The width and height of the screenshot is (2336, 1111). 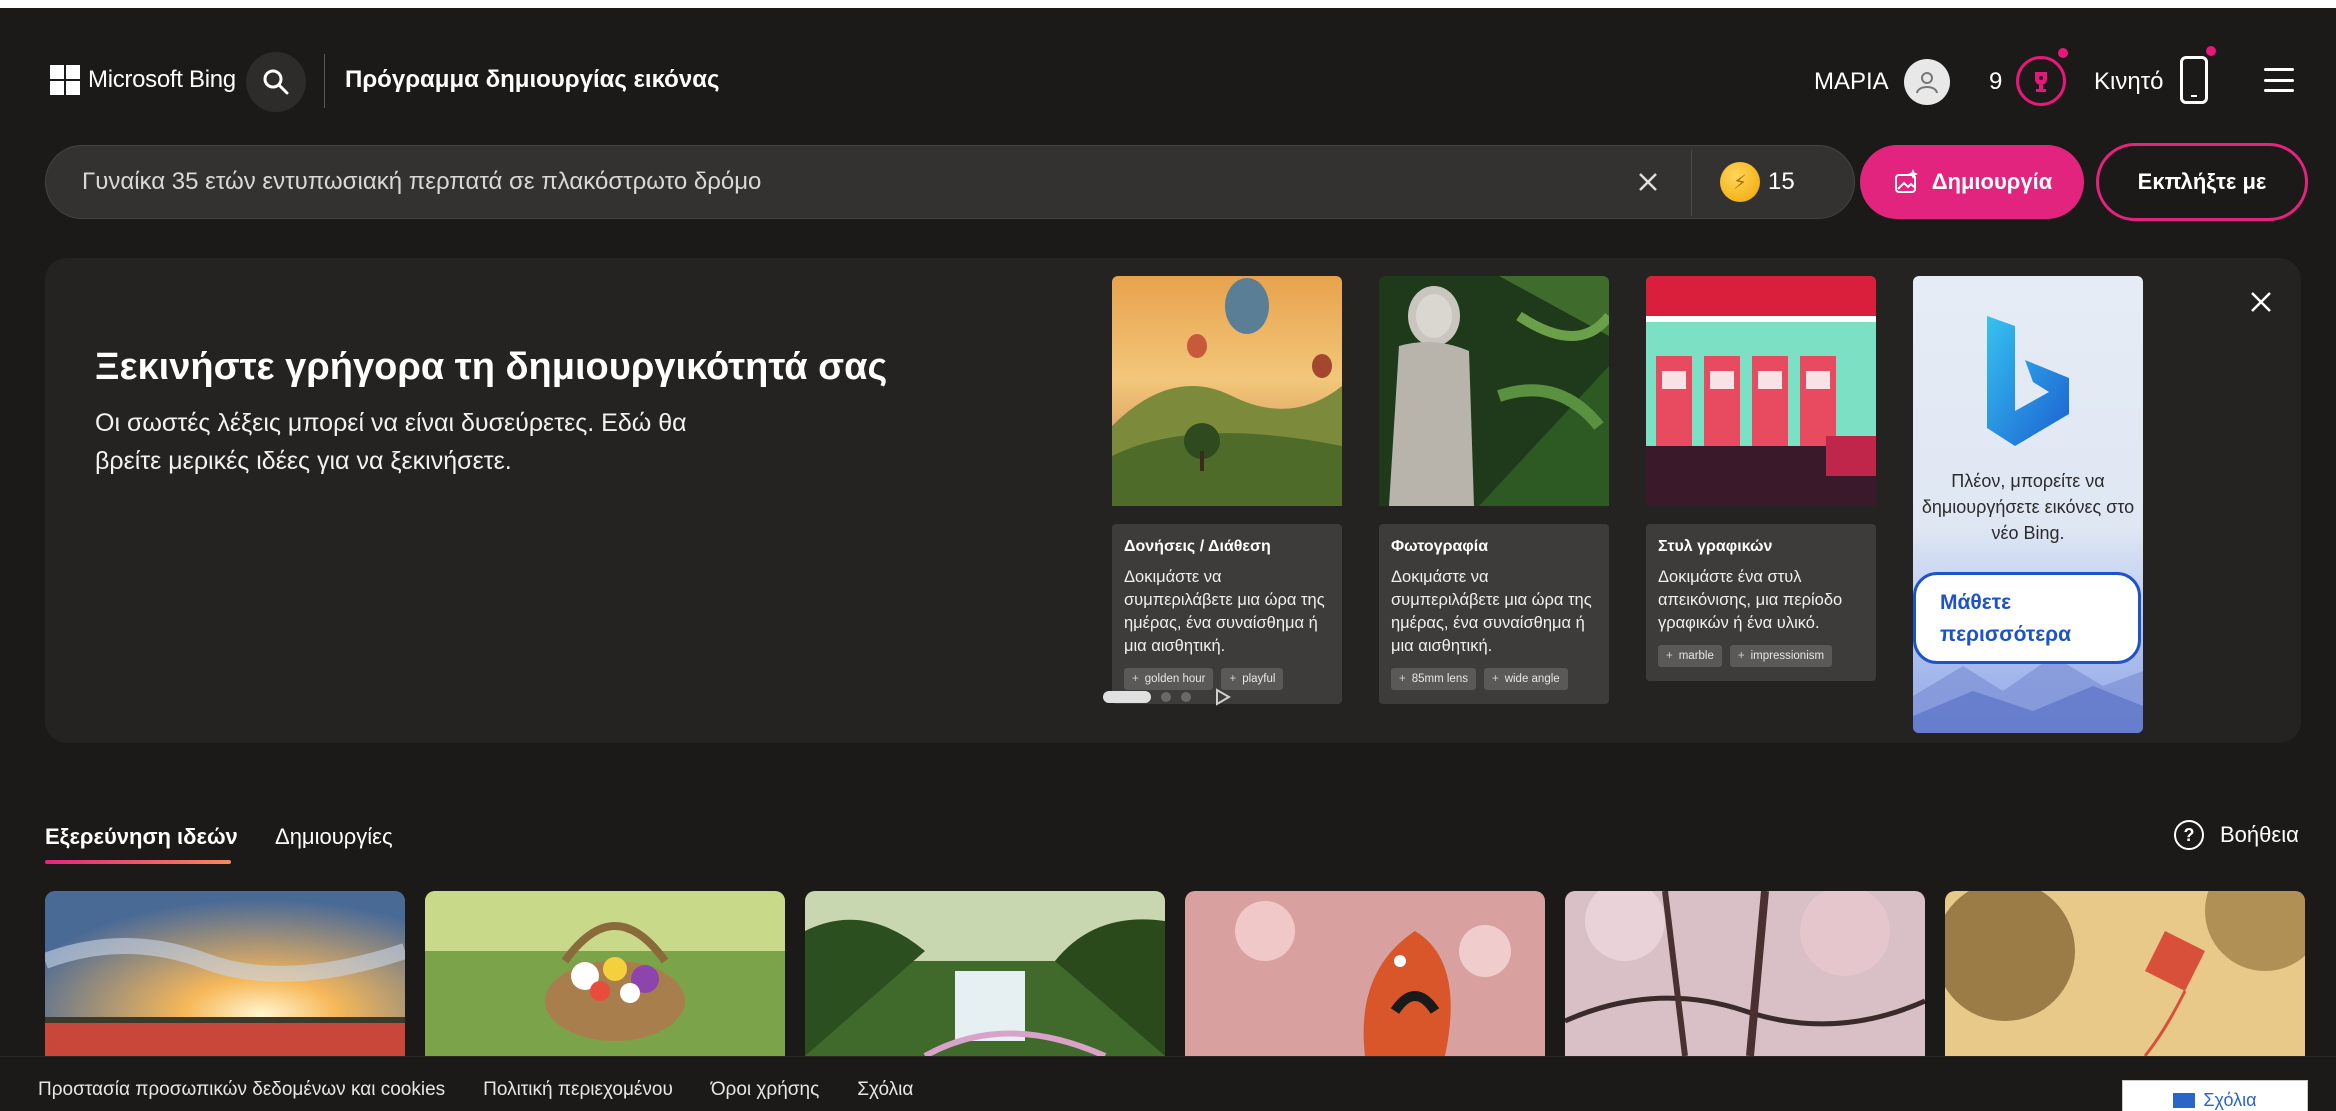 I want to click on surprise-me-button: Εκπλήξτε με, so click(x=2202, y=182).